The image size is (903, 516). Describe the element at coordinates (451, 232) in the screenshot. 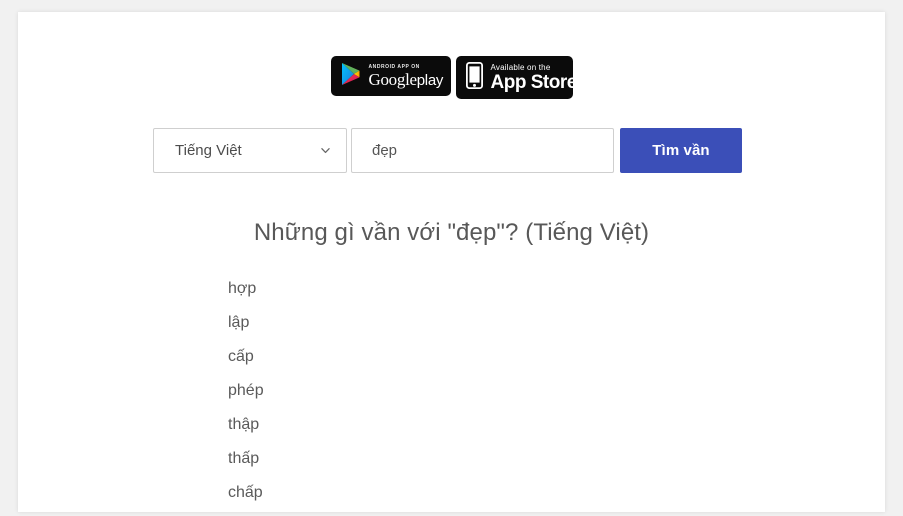

I see `page-title: Những gì vần với "đẹp"? (Tiếng Việt)` at that location.